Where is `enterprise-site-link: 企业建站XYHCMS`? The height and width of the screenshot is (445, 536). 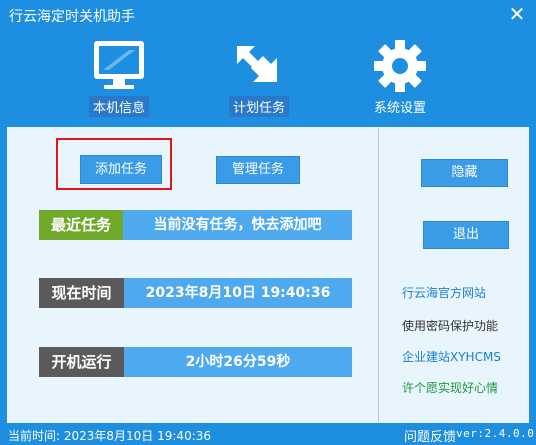
enterprise-site-link: 企业建站XYHCMS is located at coordinates (451, 356).